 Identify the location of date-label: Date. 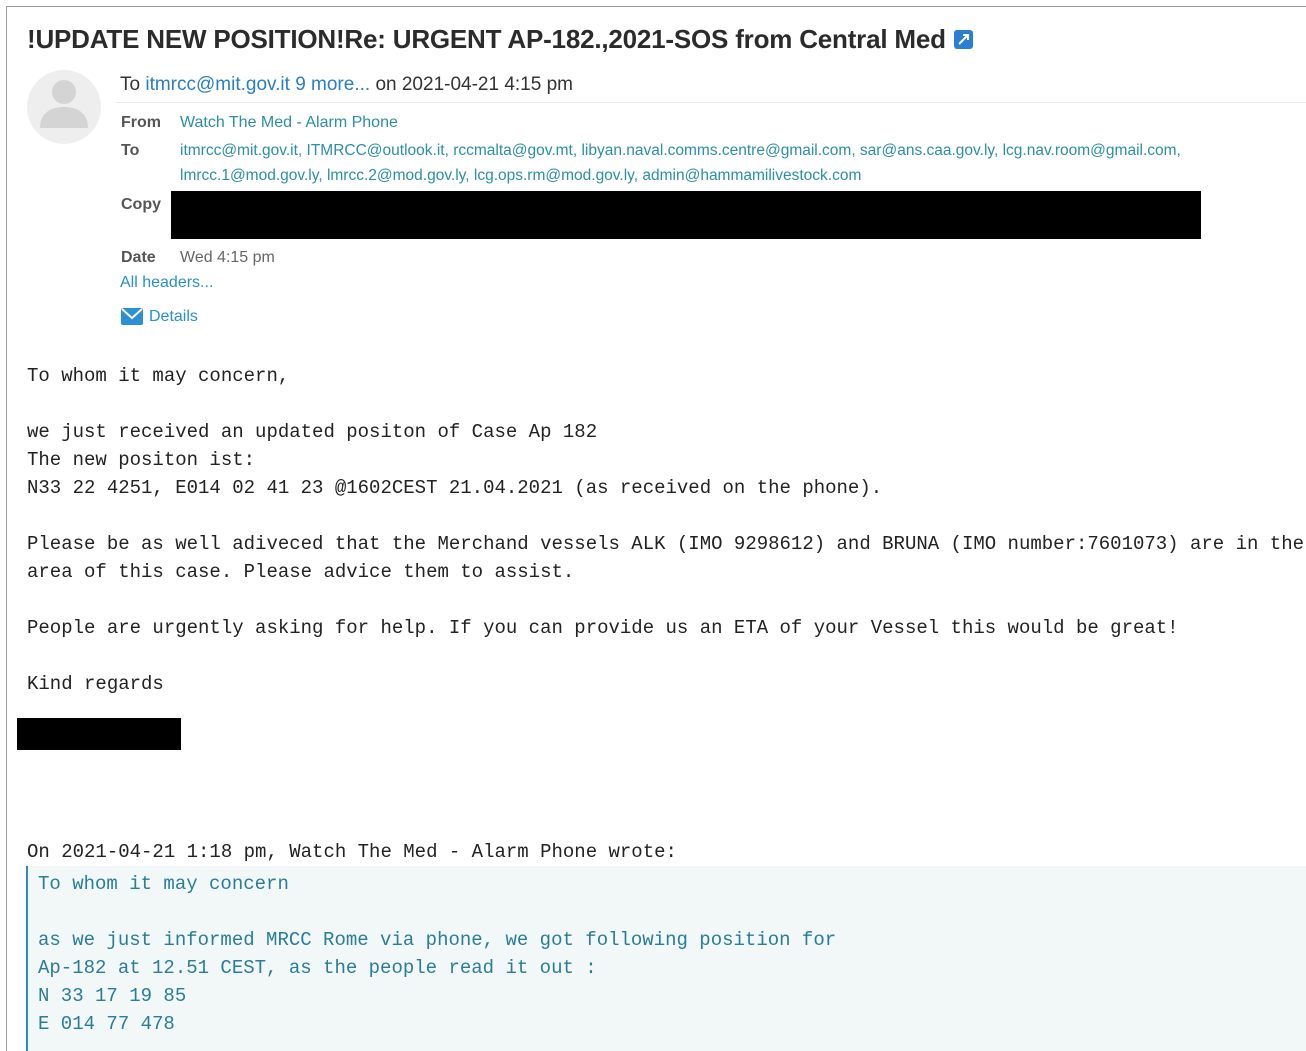
(138, 257).